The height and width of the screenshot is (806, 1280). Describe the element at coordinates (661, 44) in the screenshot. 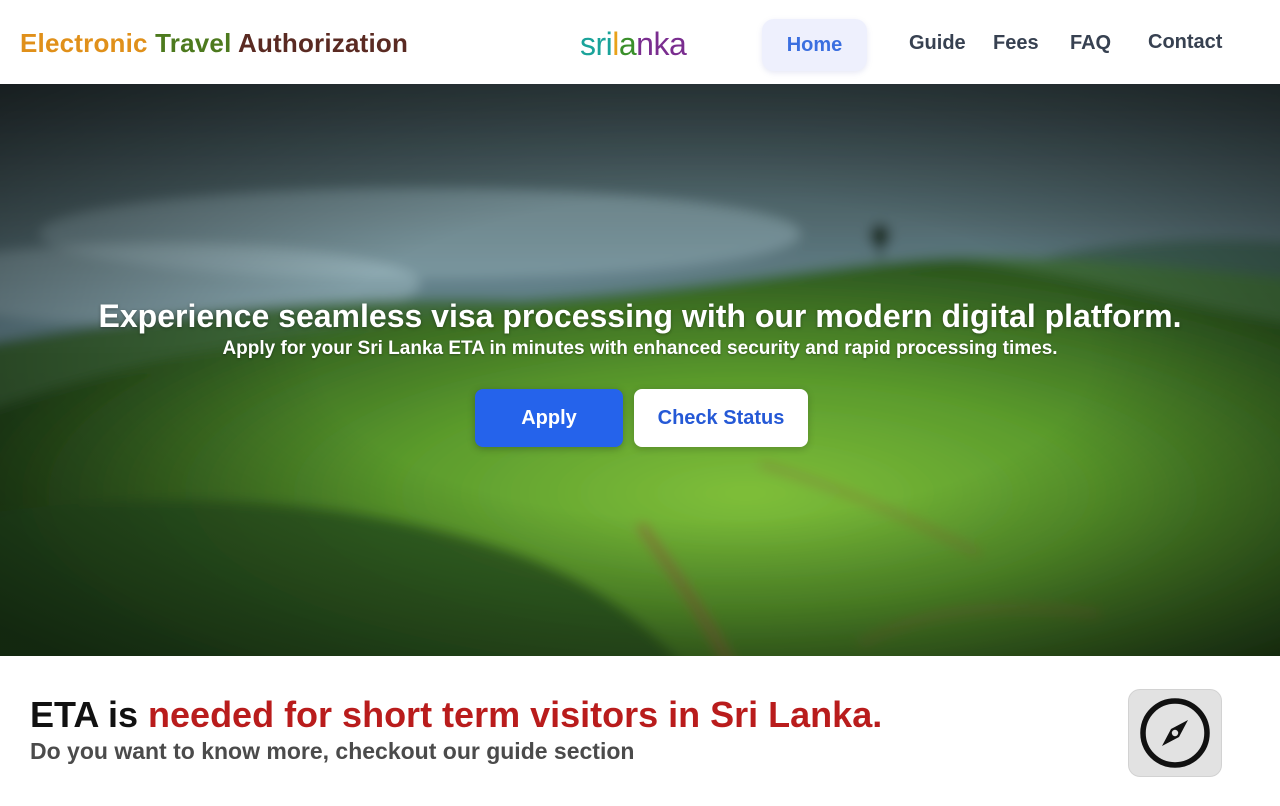

I see `logo-part-4: nka` at that location.